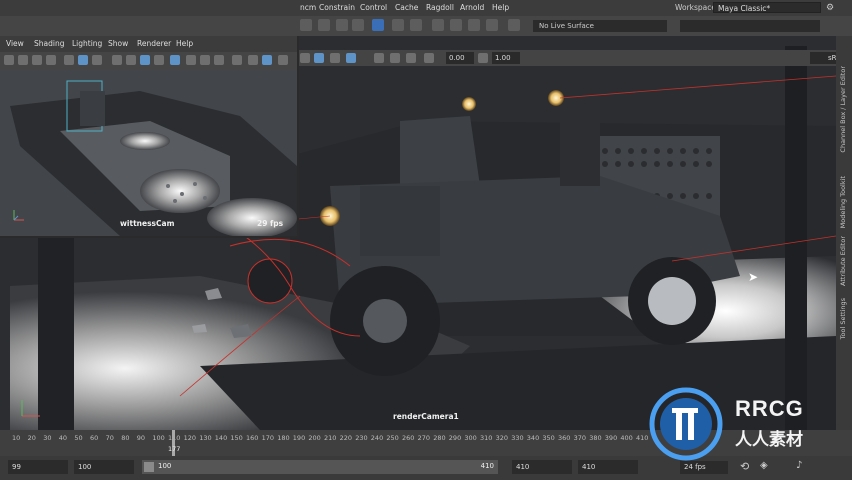 The height and width of the screenshot is (480, 852). I want to click on timeline-tick-label: 260, so click(408, 438).